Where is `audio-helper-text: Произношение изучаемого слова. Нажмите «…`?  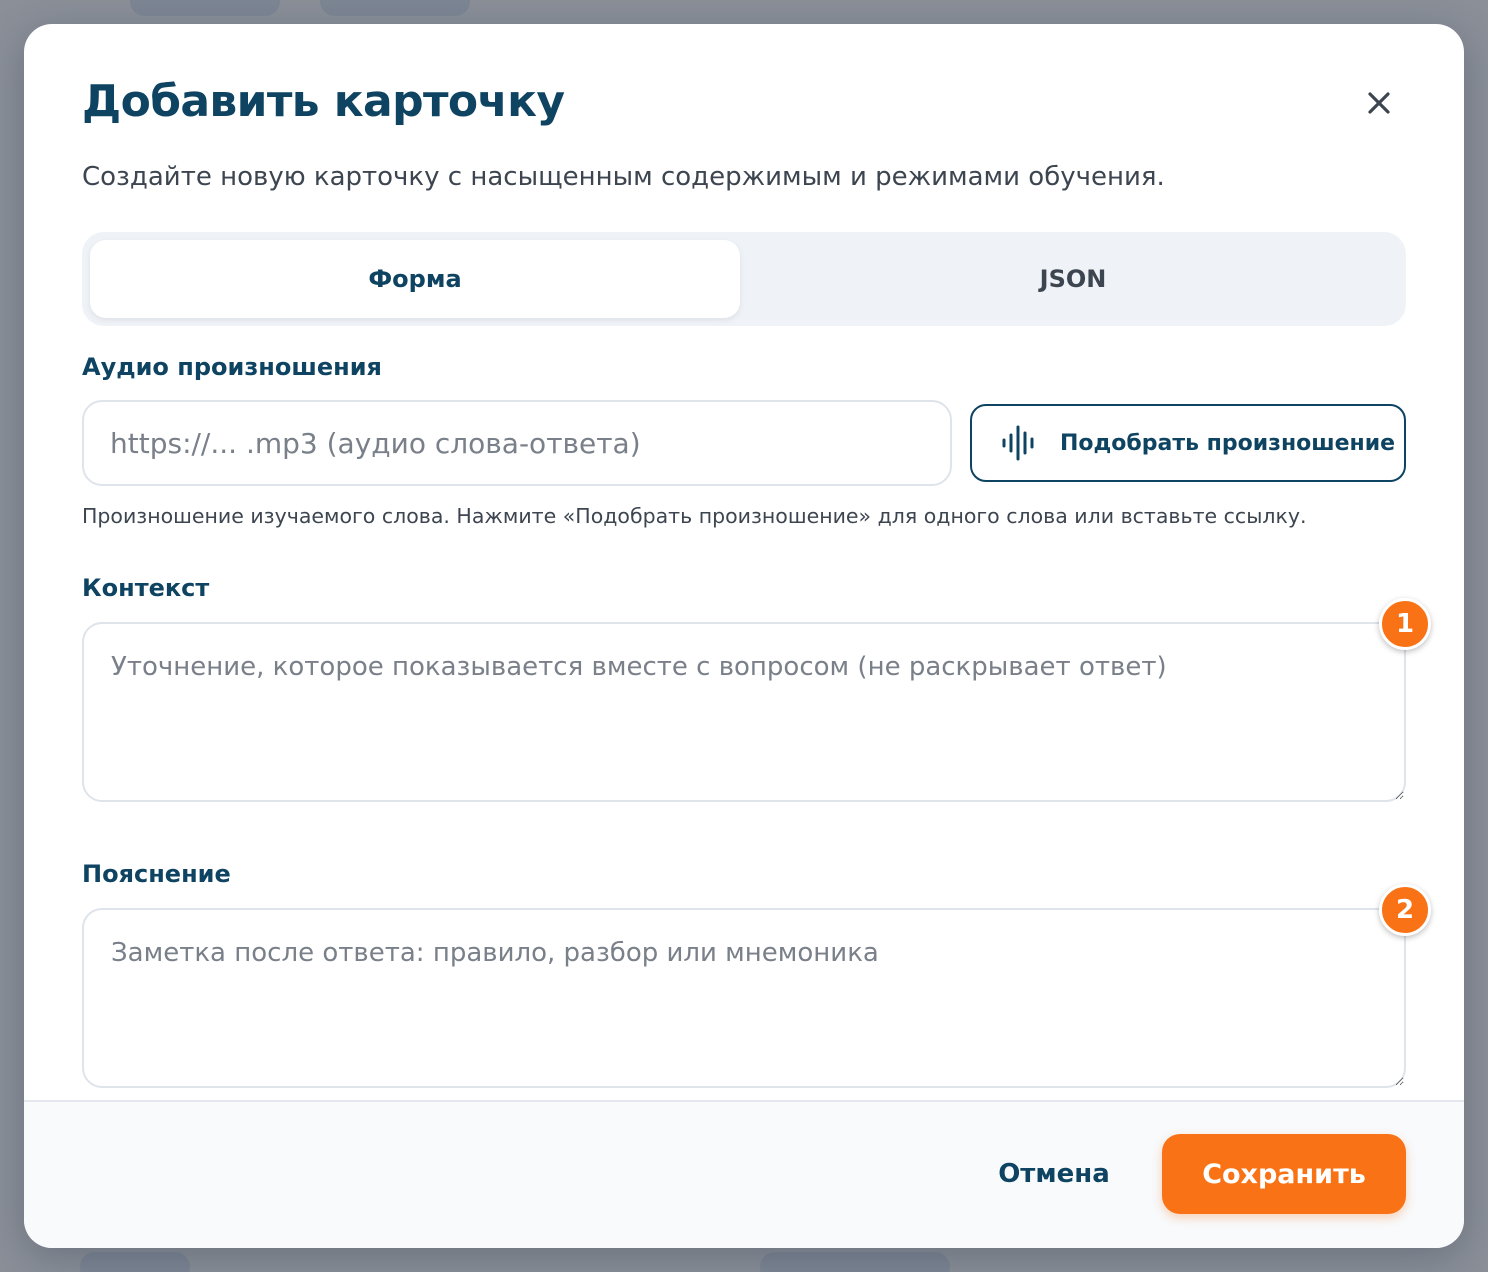
audio-helper-text: Произношение изучаемого слова. Нажмите «… is located at coordinates (694, 516).